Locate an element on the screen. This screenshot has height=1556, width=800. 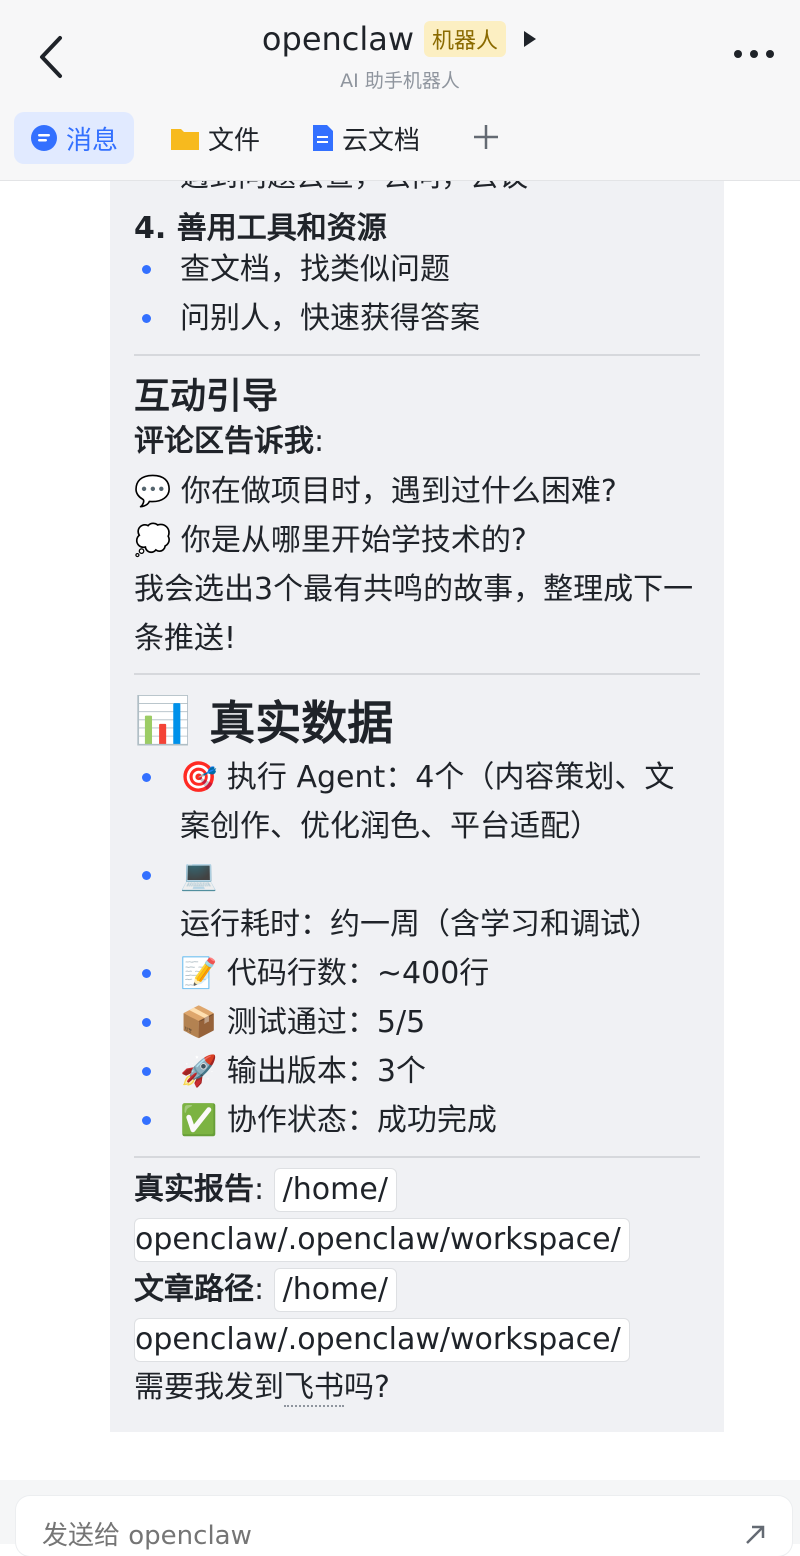
list-item: 💻 运行耗时：约一周（含学习和调试） is located at coordinates (417, 900).